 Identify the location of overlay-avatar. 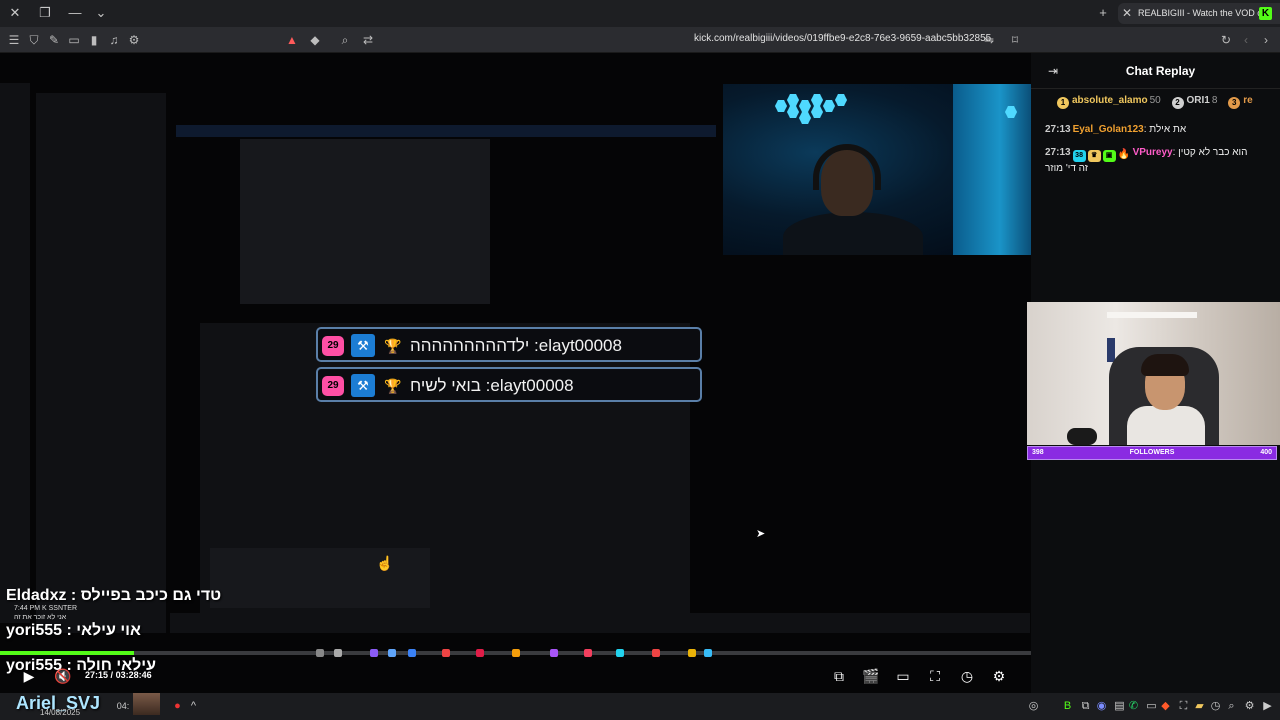
(146, 704).